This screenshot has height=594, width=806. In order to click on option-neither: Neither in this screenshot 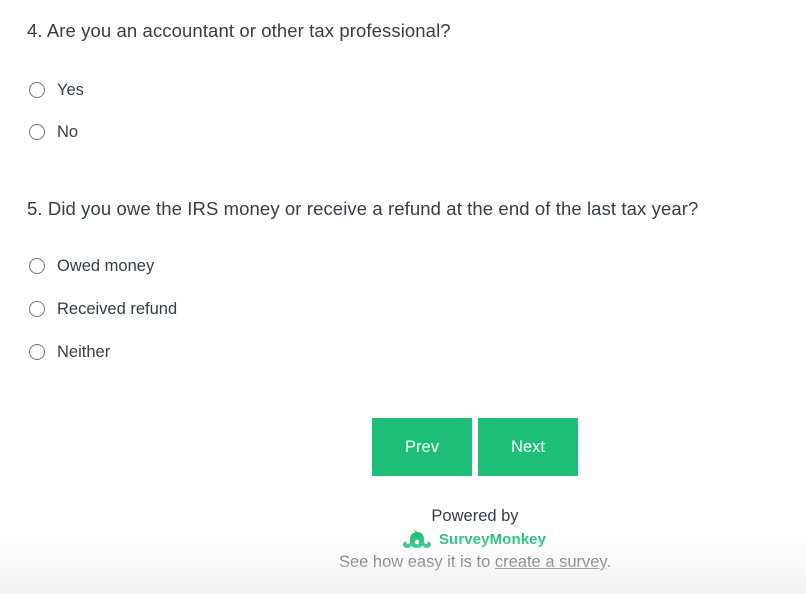, I will do `click(68, 352)`.